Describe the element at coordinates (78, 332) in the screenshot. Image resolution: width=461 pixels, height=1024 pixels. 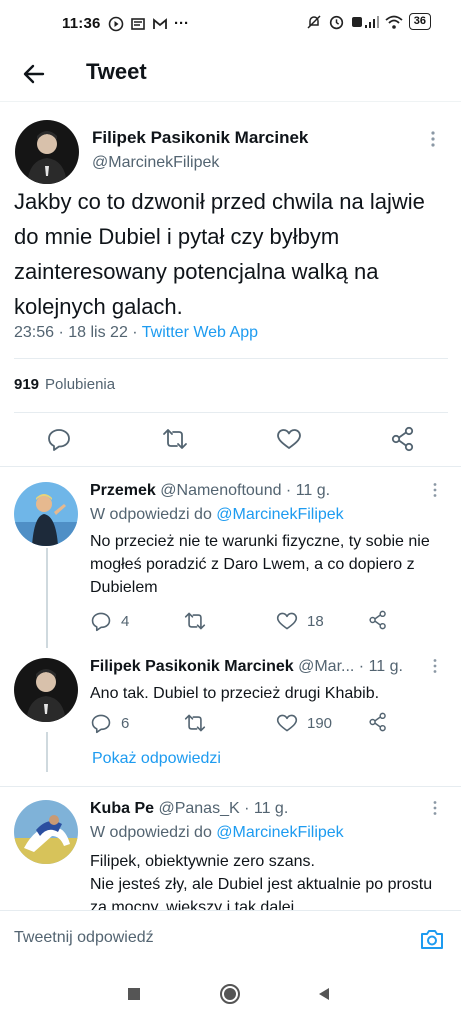
I see `tweet-timestamp: 23:56 · 18 lis 22 ·` at that location.